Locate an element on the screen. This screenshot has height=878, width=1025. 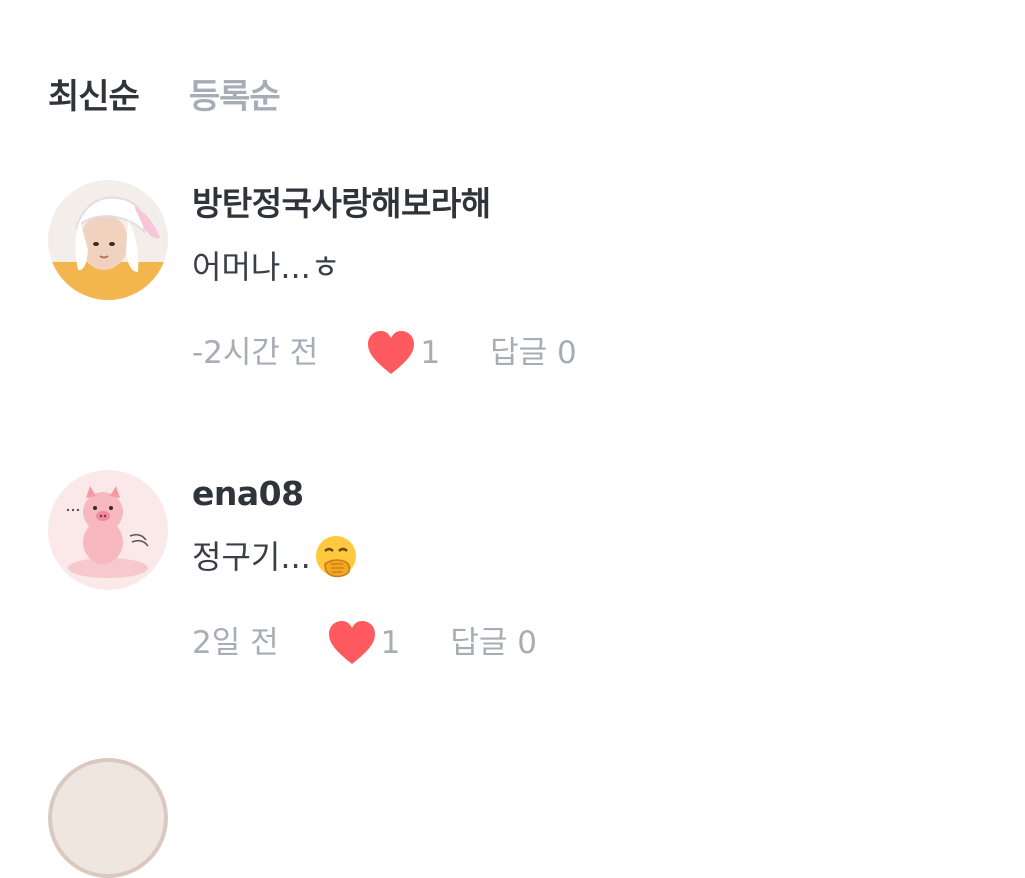
user-photo-avatar-icon is located at coordinates (108, 240).